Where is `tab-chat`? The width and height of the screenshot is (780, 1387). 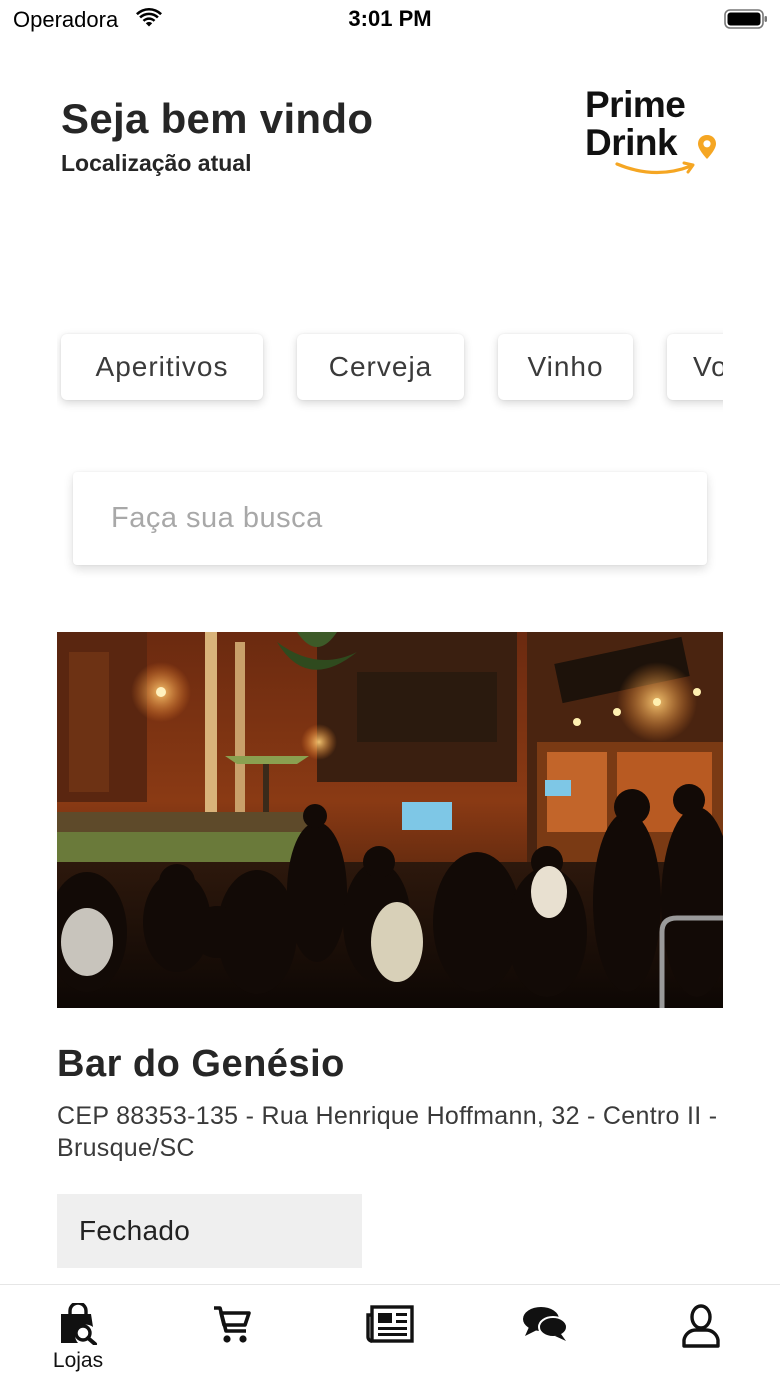 tab-chat is located at coordinates (545, 1336).